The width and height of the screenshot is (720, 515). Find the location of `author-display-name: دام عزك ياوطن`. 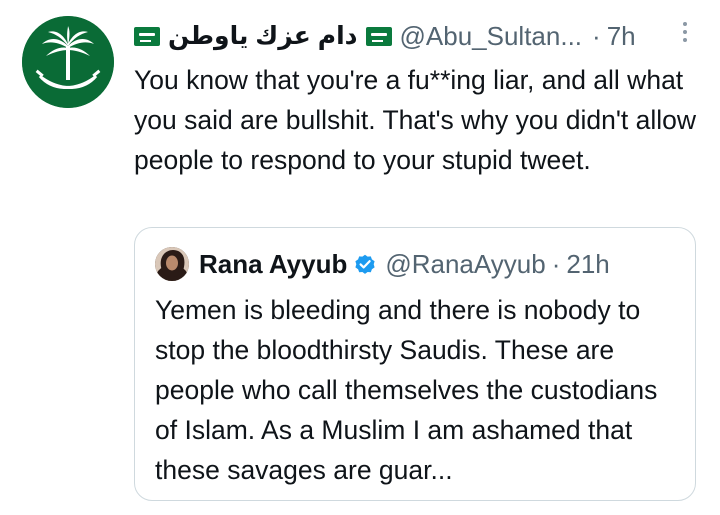

author-display-name: دام عزك ياوطن is located at coordinates (263, 36).